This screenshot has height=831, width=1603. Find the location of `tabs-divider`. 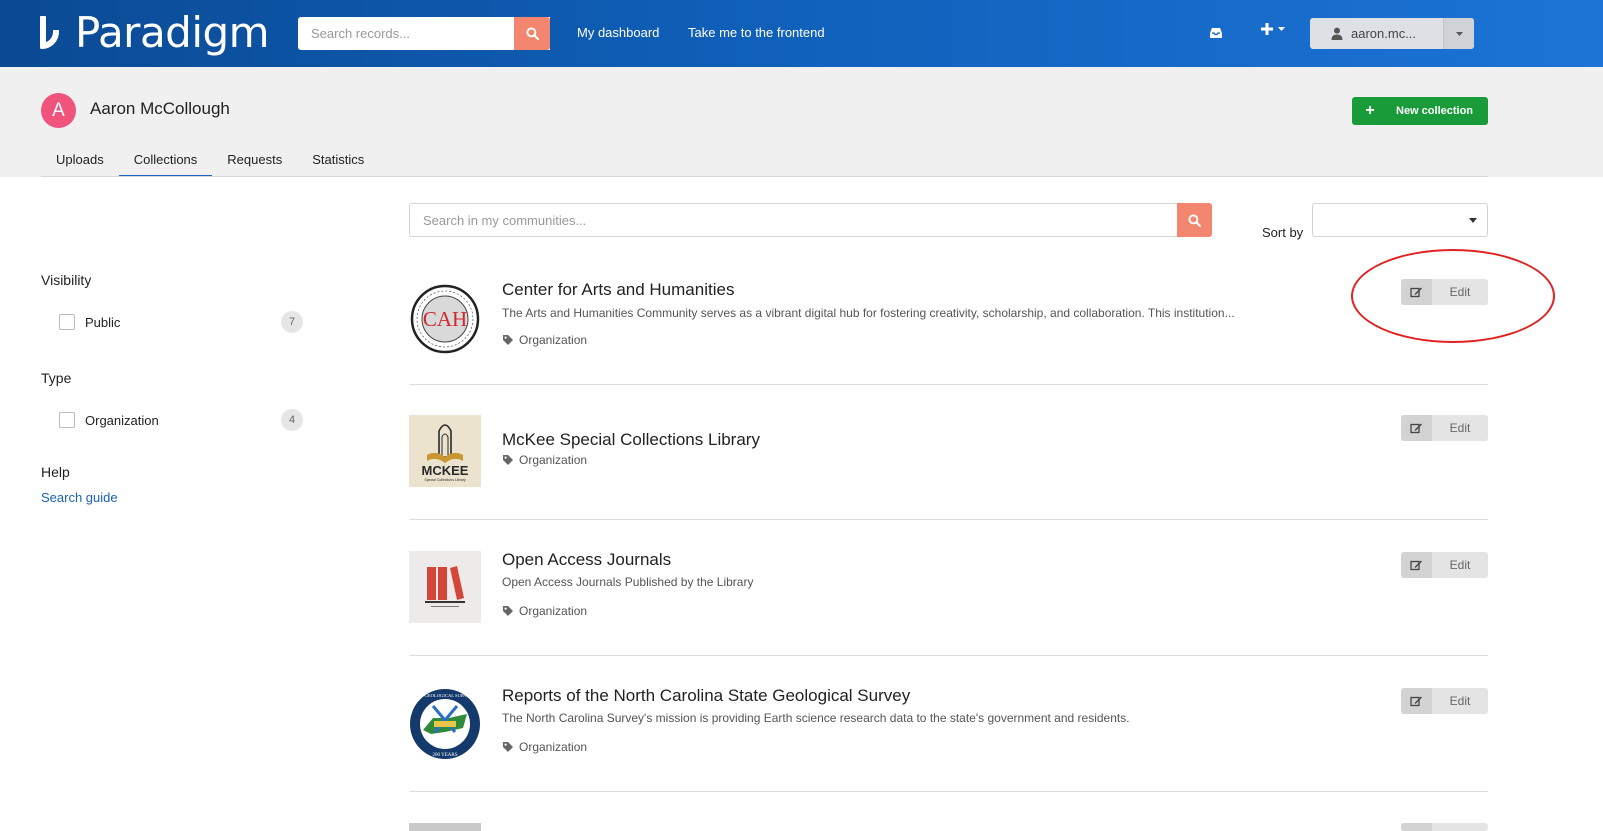

tabs-divider is located at coordinates (764, 176).